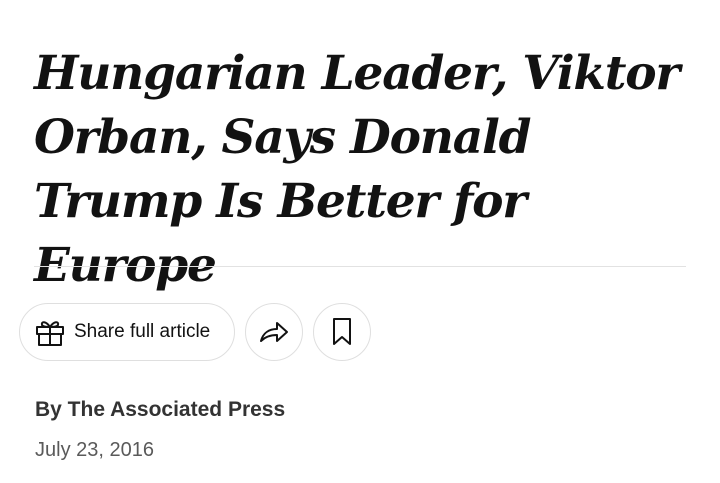 The width and height of the screenshot is (720, 483). I want to click on article-actions-toolbar: Share full article, so click(195, 332).